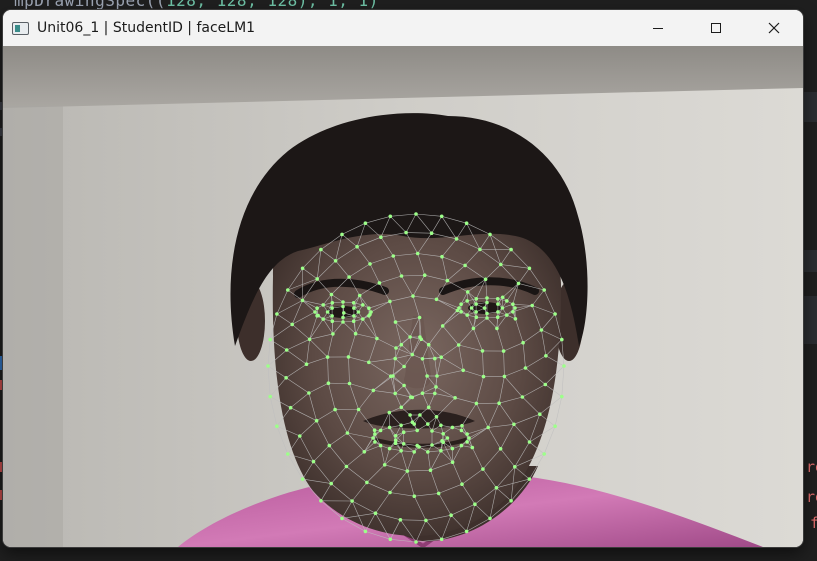 The height and width of the screenshot is (561, 817). Describe the element at coordinates (90, 5) in the screenshot. I see `code-text: mpDrawingSpec((` at that location.